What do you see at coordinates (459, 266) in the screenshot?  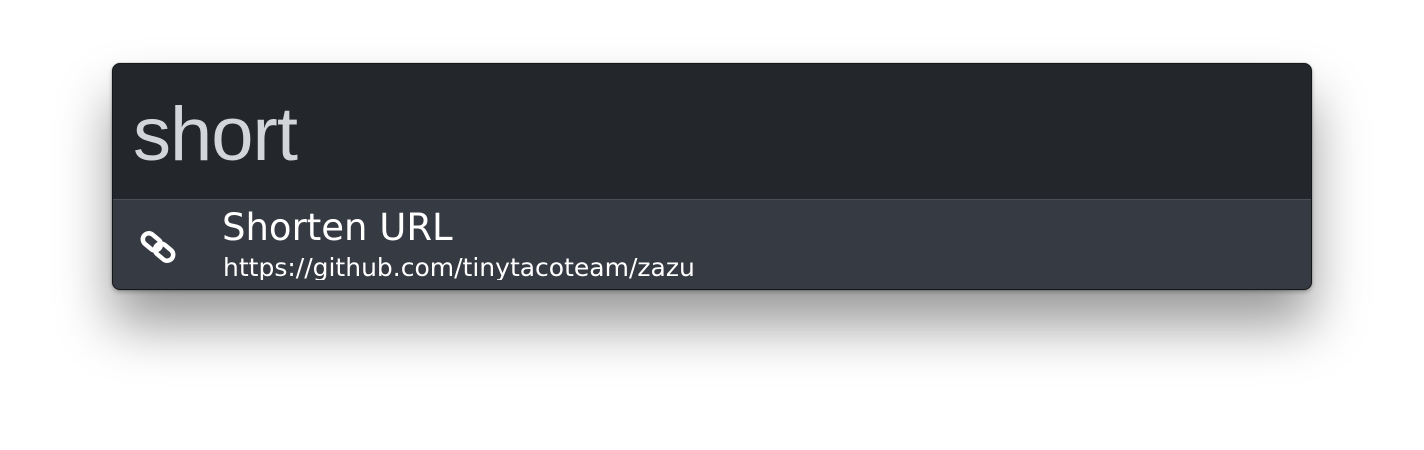 I see `result-subtitle: https://github.com/tinytacoteam/zazu` at bounding box center [459, 266].